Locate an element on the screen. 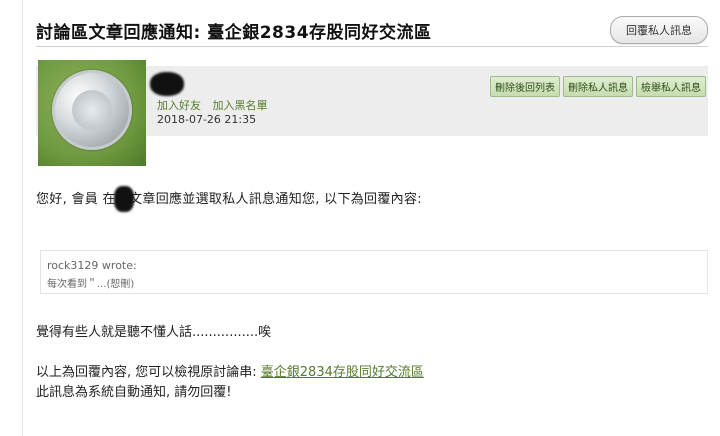 The width and height of the screenshot is (720, 436). action-buttons: 刪除後回列表 刪除私人訊息 檢舉私人訊息 is located at coordinates (598, 86).